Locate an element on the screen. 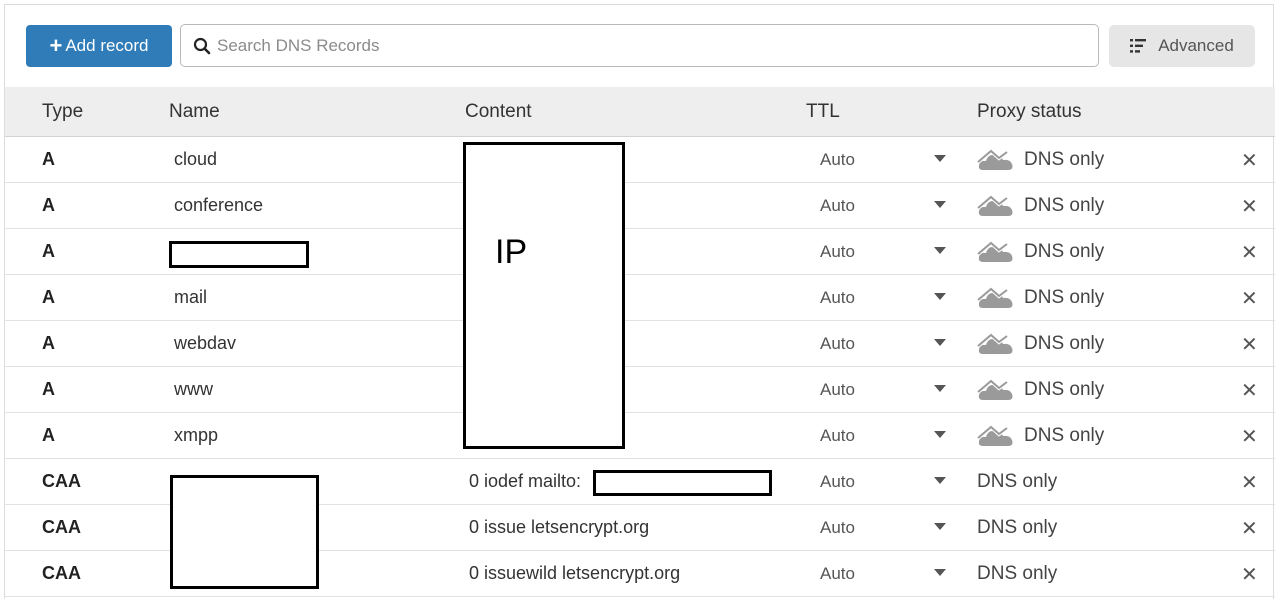 The height and width of the screenshot is (599, 1280). ip-annotation-label: IP is located at coordinates (511, 252).